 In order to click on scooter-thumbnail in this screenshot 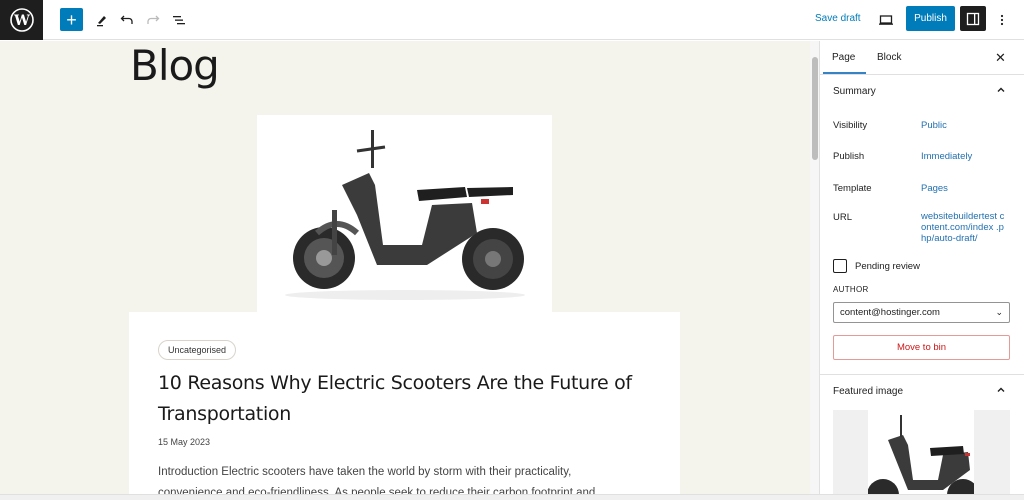, I will do `click(923, 457)`.